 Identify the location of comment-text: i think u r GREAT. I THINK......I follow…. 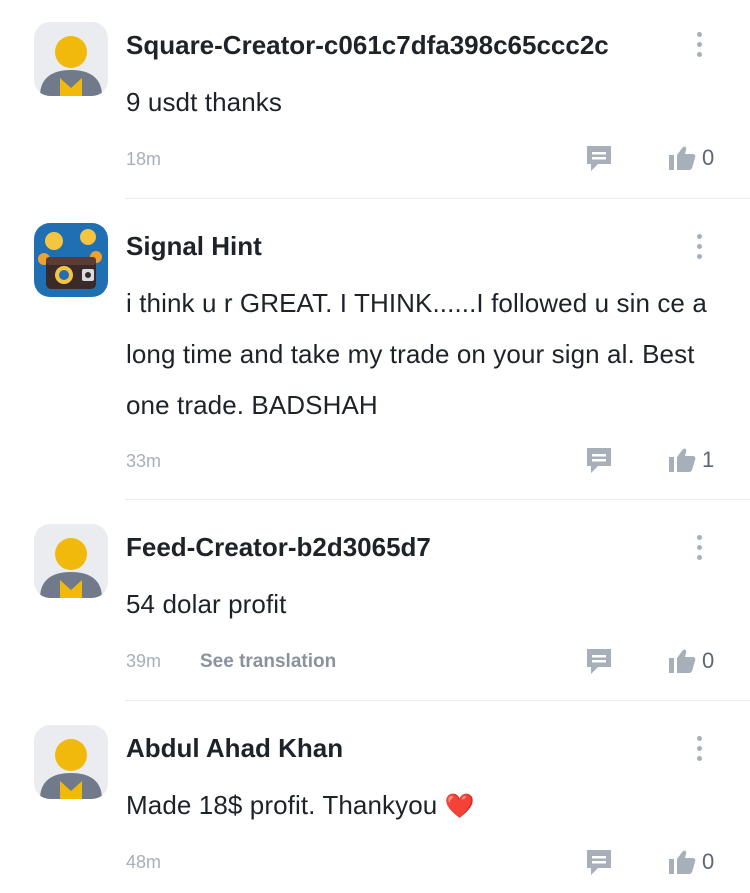
(416, 354).